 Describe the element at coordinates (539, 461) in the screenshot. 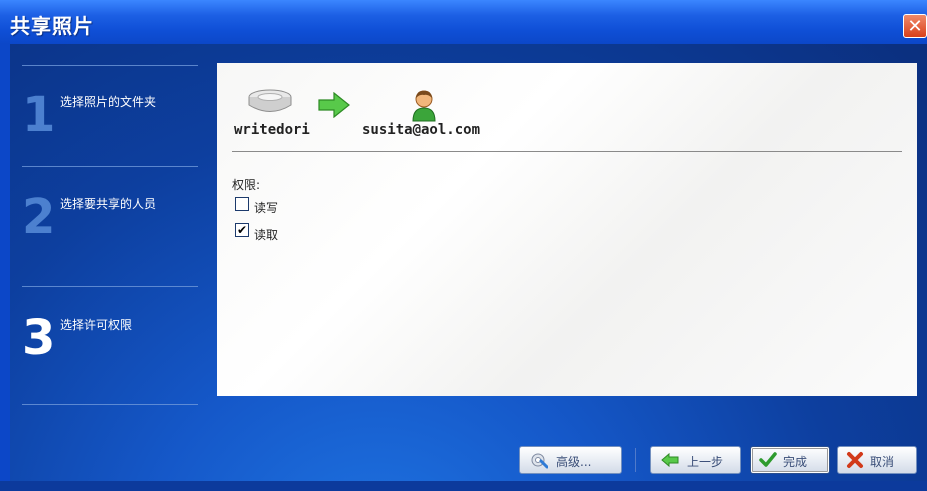

I see `settings-icon` at that location.